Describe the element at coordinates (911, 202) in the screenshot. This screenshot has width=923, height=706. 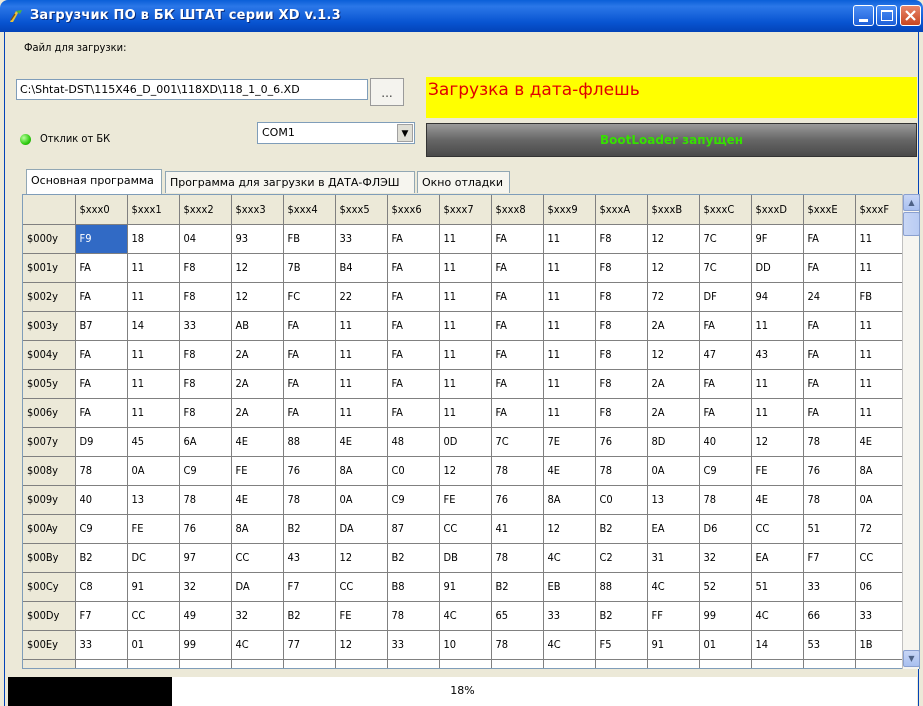
I see `scroll-up-icon: ▲` at that location.